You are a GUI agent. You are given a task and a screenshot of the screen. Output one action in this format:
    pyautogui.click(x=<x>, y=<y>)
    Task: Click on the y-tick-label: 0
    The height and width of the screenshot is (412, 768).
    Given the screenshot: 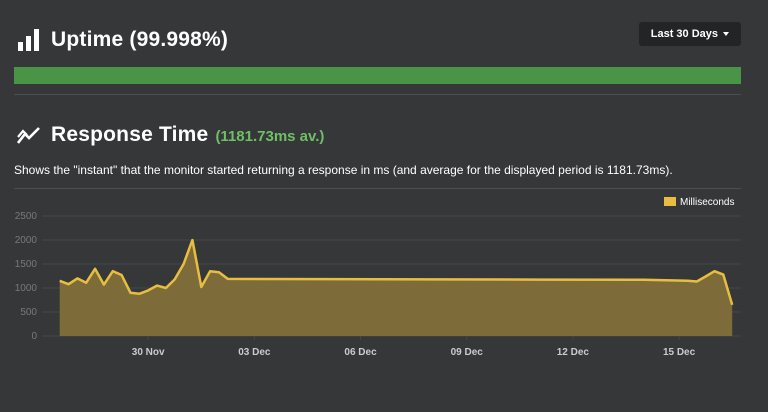 What is the action you would take?
    pyautogui.click(x=34, y=336)
    